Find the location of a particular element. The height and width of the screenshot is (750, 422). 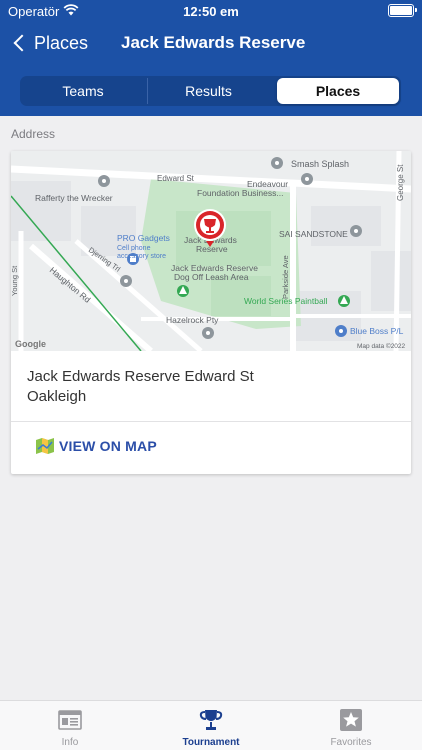

map-label: Hazelrock Pty is located at coordinates (192, 320).